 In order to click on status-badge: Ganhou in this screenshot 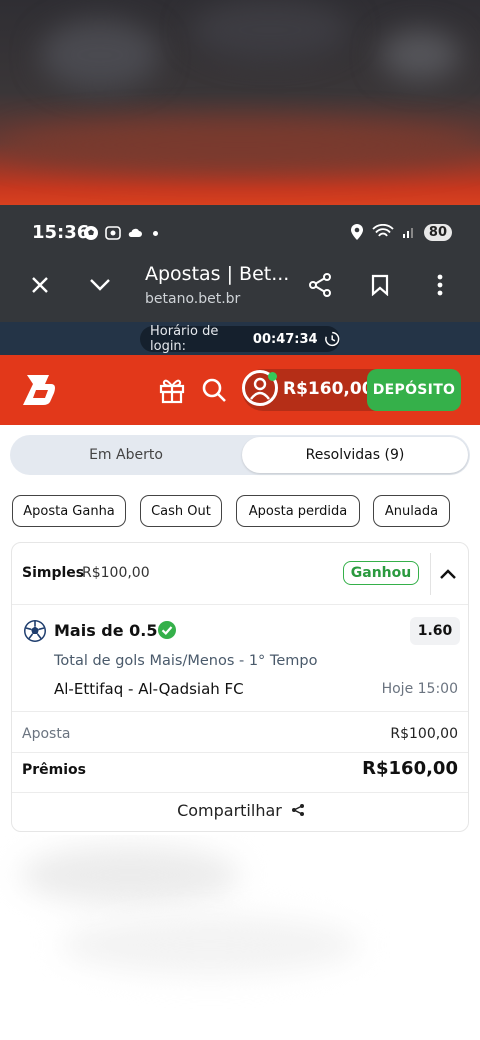, I will do `click(381, 573)`.